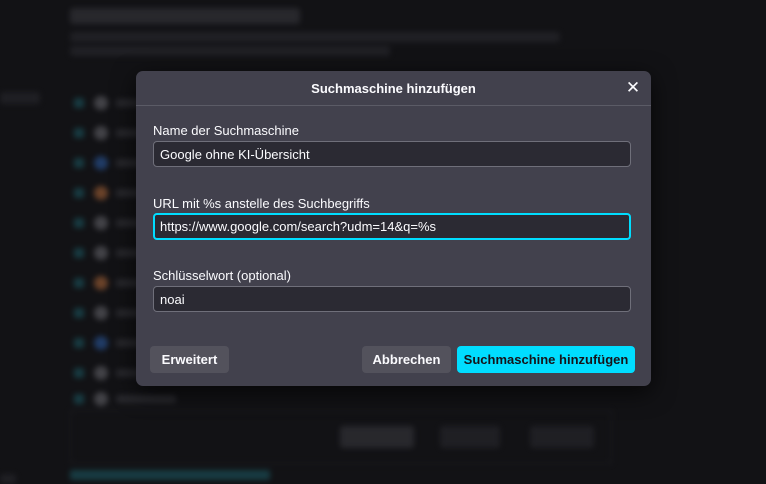 This screenshot has width=766, height=484. What do you see at coordinates (222, 275) in the screenshot?
I see `keyword-label: Schlüsselwort (optional)` at bounding box center [222, 275].